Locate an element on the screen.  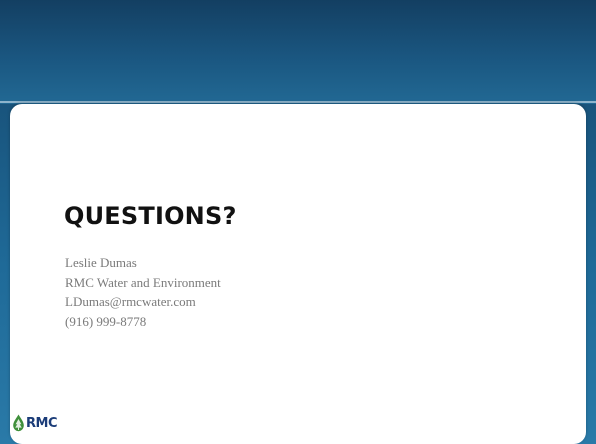
header-divider is located at coordinates (298, 102).